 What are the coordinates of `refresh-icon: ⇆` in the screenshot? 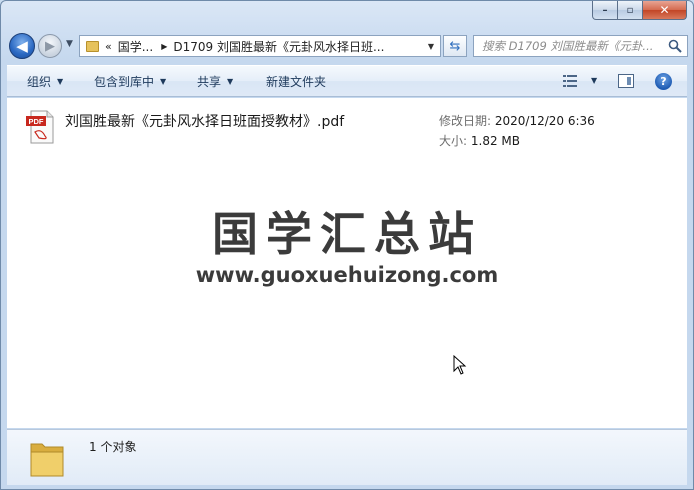 It's located at (455, 46).